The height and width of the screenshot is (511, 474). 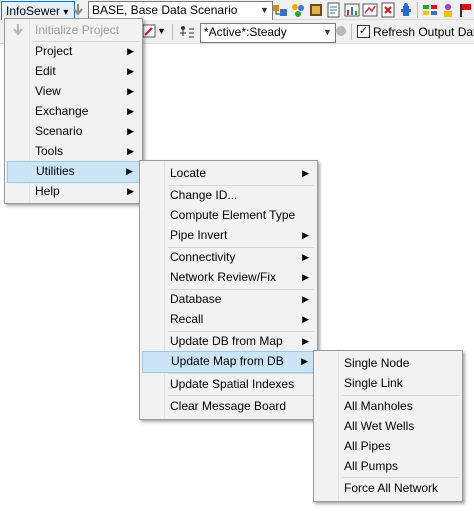 I want to click on run-combo-value: *Active*:Steady, so click(x=245, y=32).